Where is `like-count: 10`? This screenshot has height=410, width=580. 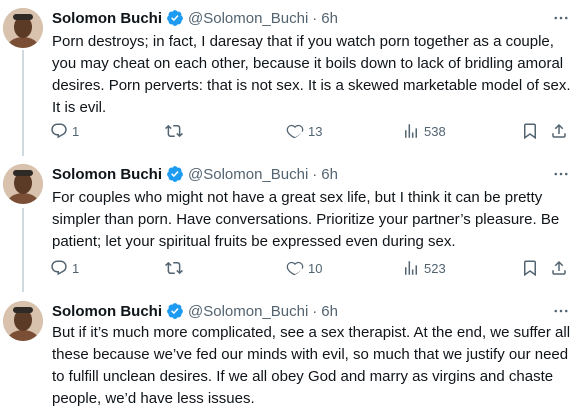 like-count: 10 is located at coordinates (315, 268).